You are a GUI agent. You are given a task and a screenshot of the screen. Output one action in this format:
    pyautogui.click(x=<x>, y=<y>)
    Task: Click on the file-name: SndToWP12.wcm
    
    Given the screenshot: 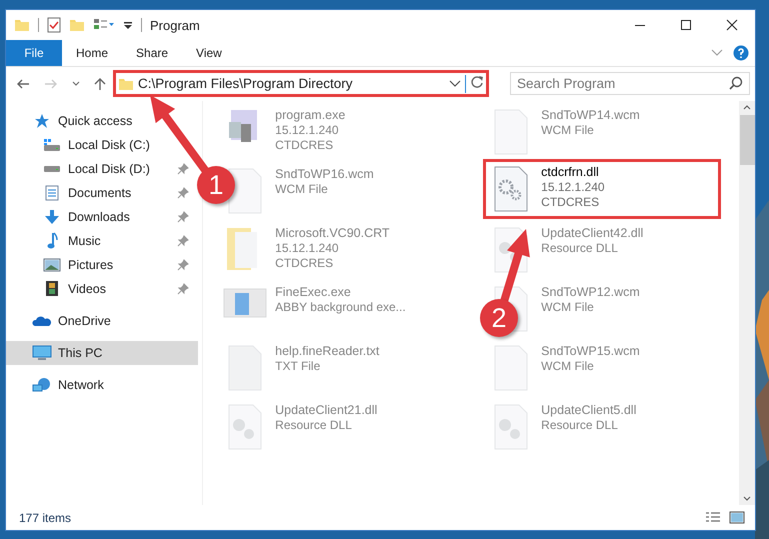 What is the action you would take?
    pyautogui.click(x=590, y=292)
    